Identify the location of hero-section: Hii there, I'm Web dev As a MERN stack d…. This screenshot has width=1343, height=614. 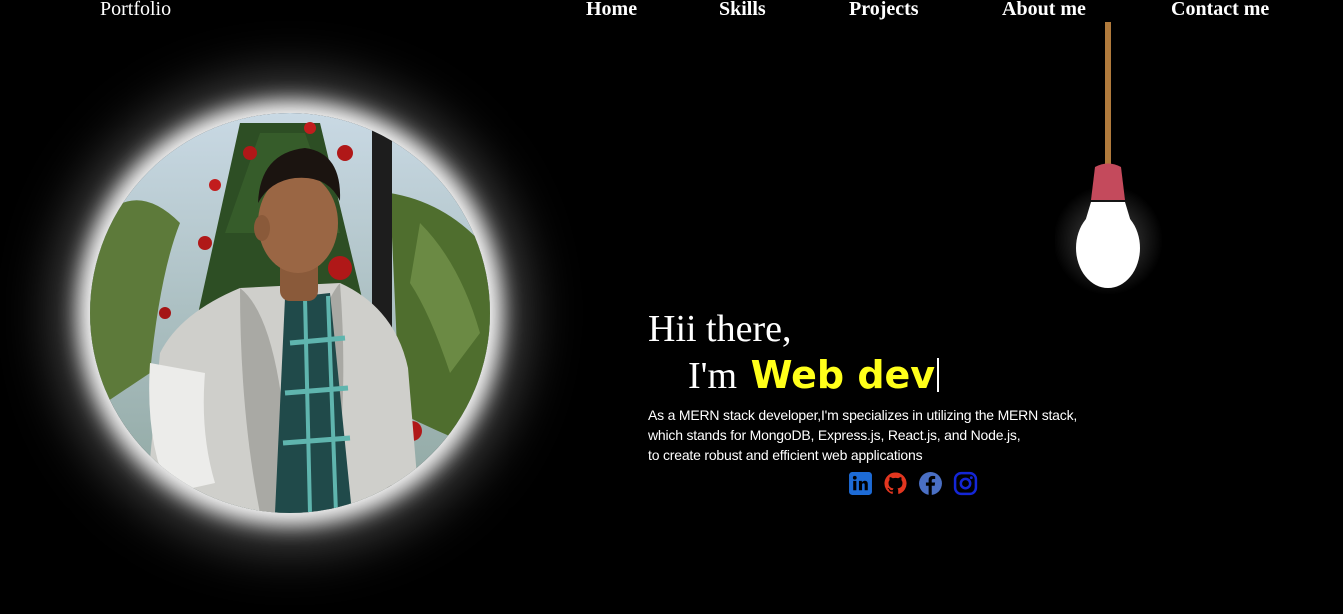
(908, 386).